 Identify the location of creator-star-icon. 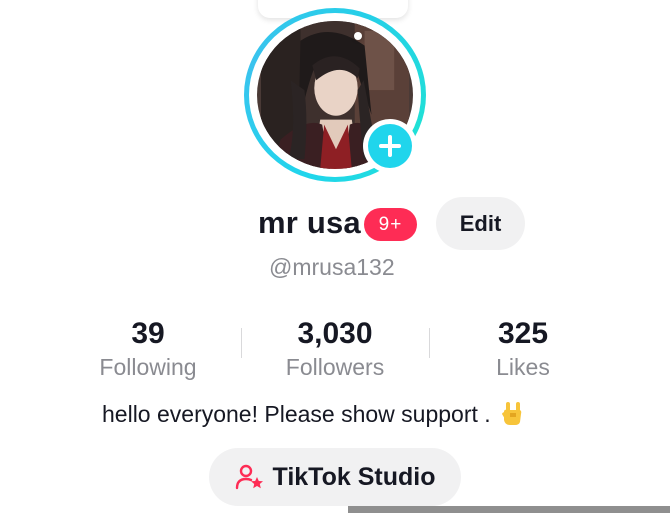
(249, 477).